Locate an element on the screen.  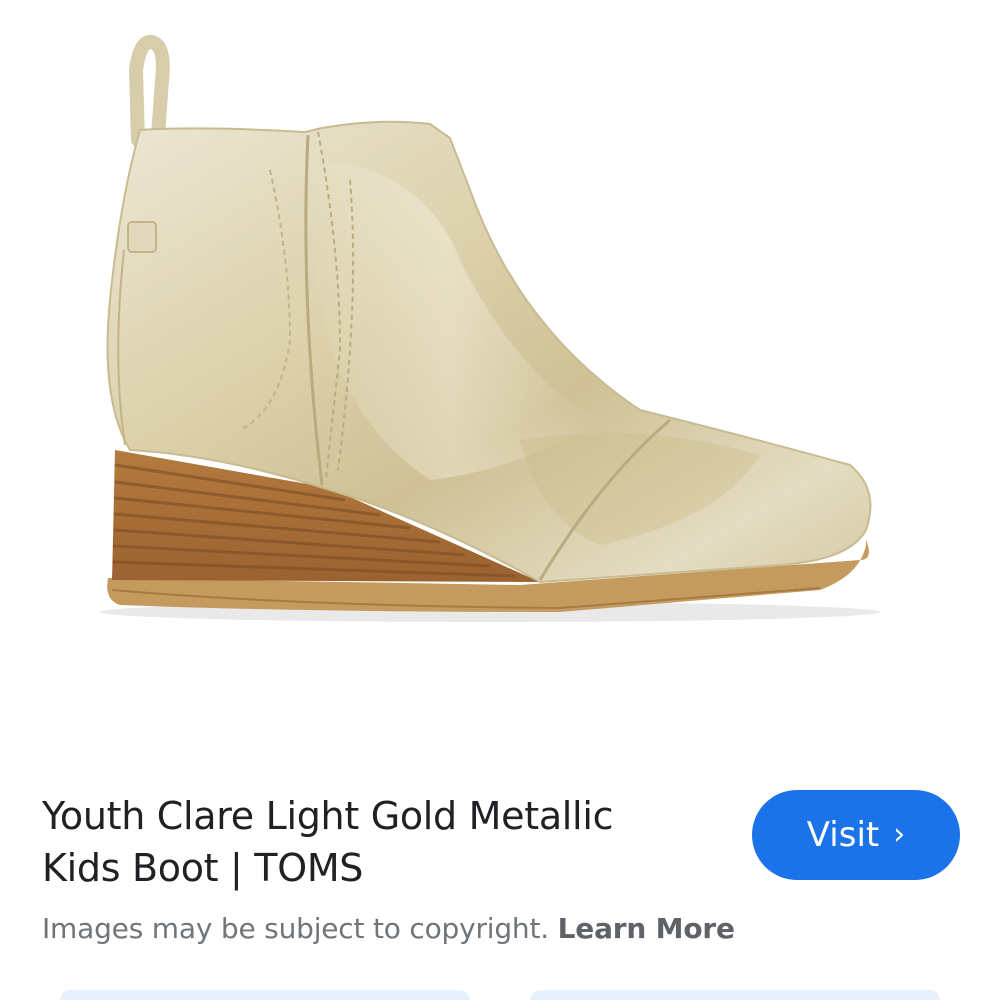
chevron-right-icon: › is located at coordinates (899, 834).